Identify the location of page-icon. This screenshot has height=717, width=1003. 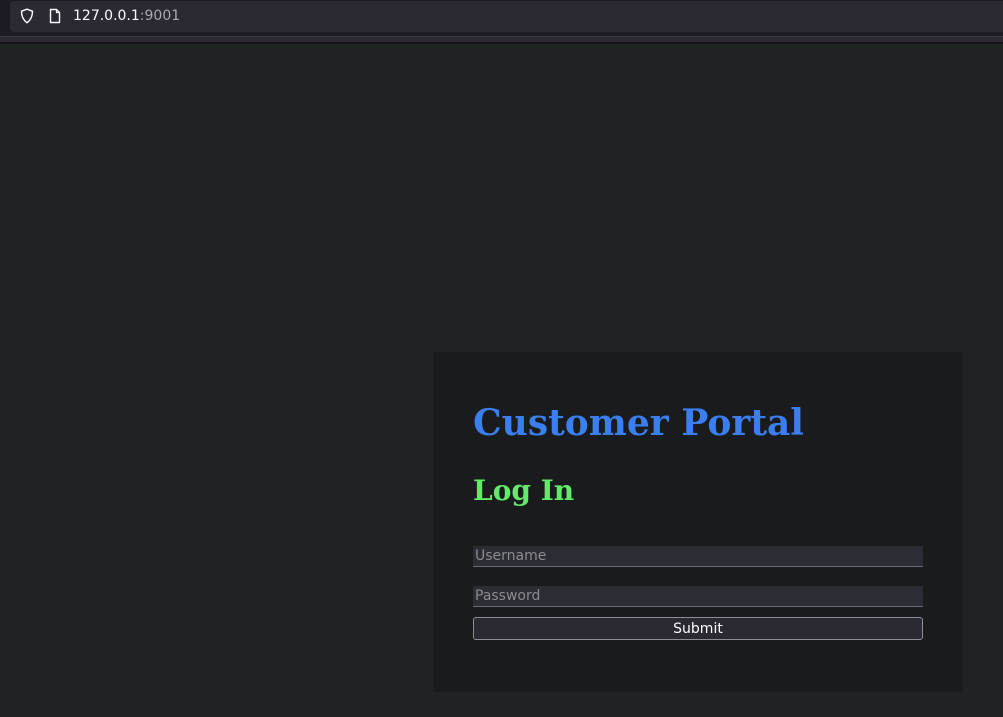
(55, 16).